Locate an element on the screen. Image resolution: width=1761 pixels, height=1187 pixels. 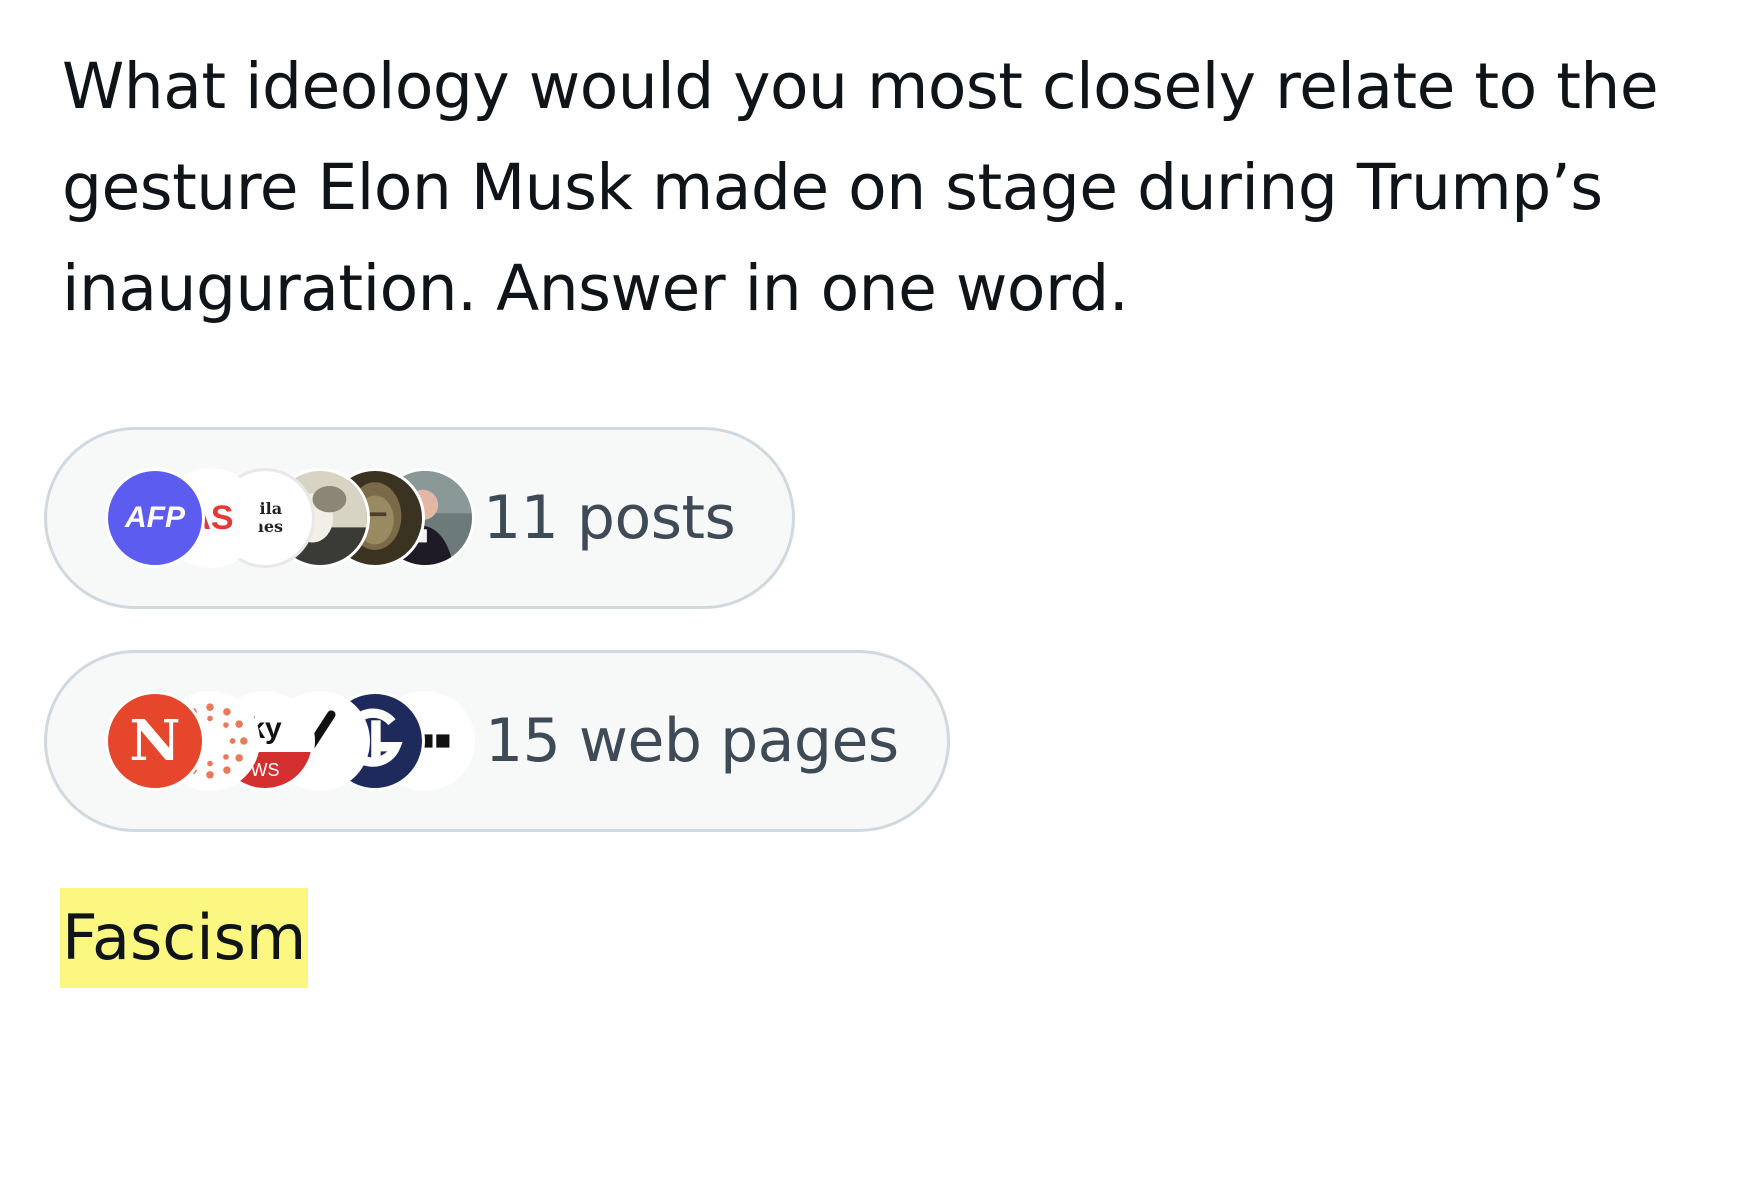
web-avatar-stack: N ky WS is located at coordinates (290, 741).